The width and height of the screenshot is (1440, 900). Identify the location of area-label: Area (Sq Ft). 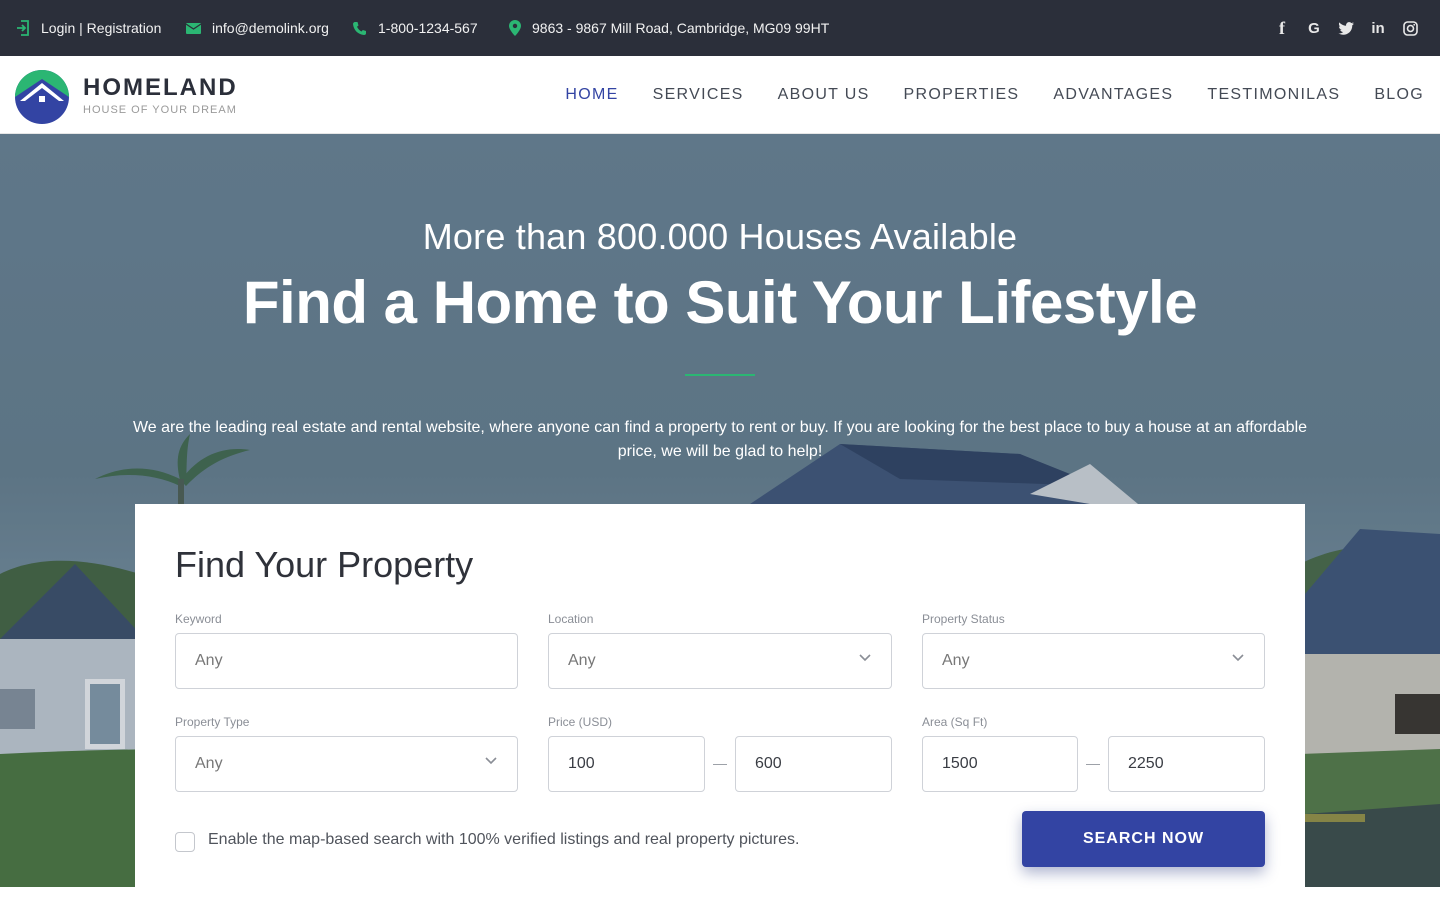
(955, 722).